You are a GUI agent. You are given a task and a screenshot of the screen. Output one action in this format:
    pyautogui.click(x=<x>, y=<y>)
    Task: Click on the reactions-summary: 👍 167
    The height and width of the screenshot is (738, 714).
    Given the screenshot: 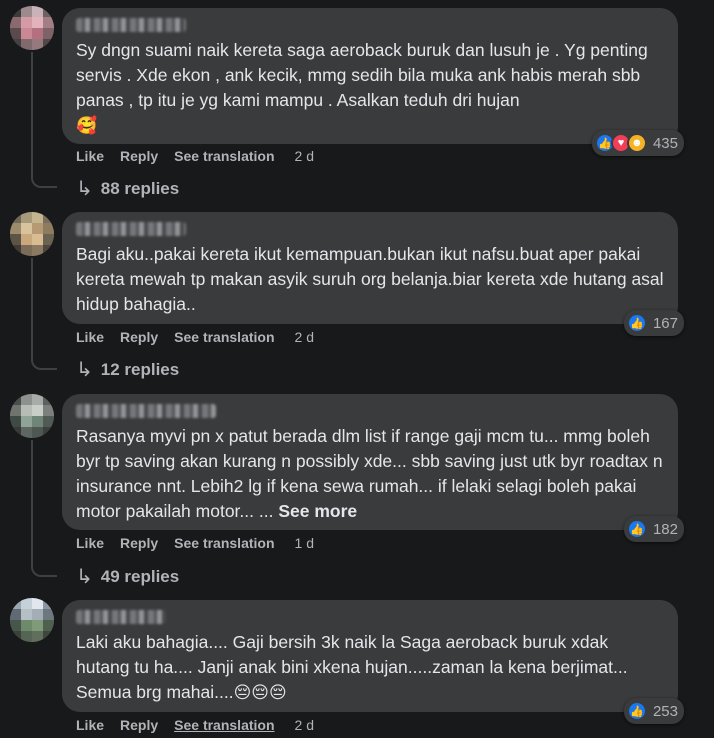 What is the action you would take?
    pyautogui.click(x=653, y=323)
    